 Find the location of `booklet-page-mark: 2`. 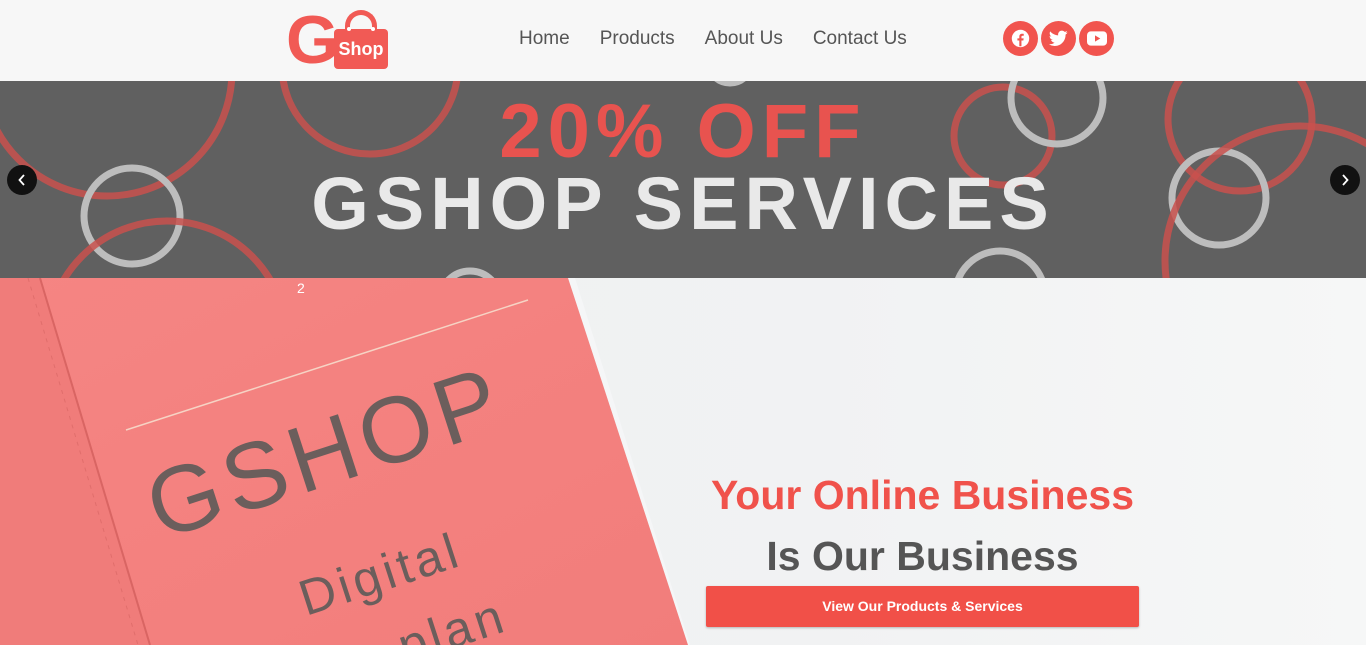

booklet-page-mark: 2 is located at coordinates (301, 288).